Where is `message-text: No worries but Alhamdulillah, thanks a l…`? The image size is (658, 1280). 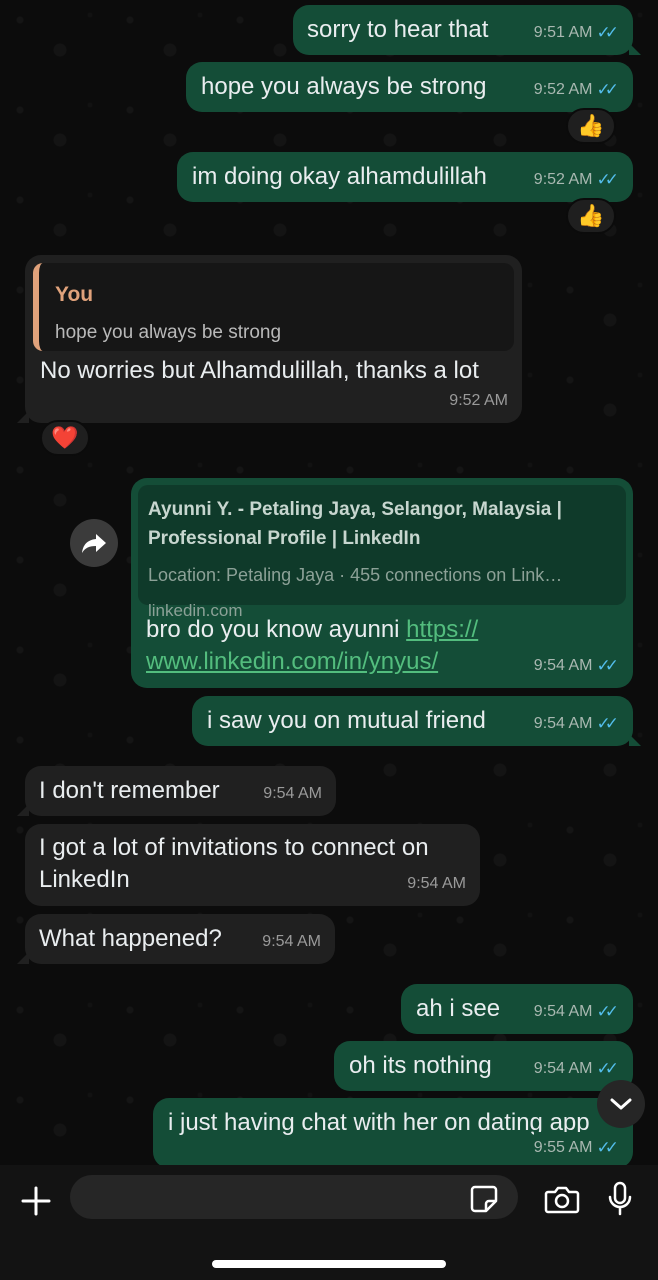 message-text: No worries but Alhamdulillah, thanks a l… is located at coordinates (259, 370).